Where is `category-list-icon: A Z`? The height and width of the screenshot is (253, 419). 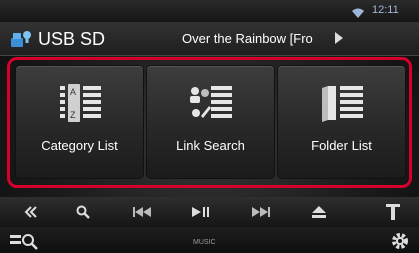 category-list-icon: A Z is located at coordinates (80, 104).